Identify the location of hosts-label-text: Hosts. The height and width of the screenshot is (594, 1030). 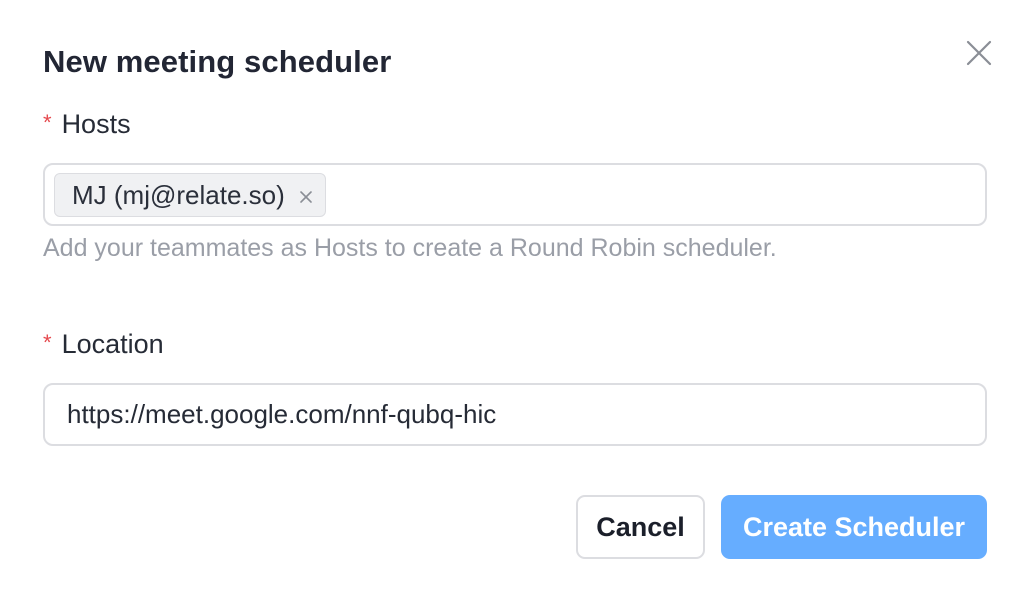
(96, 124).